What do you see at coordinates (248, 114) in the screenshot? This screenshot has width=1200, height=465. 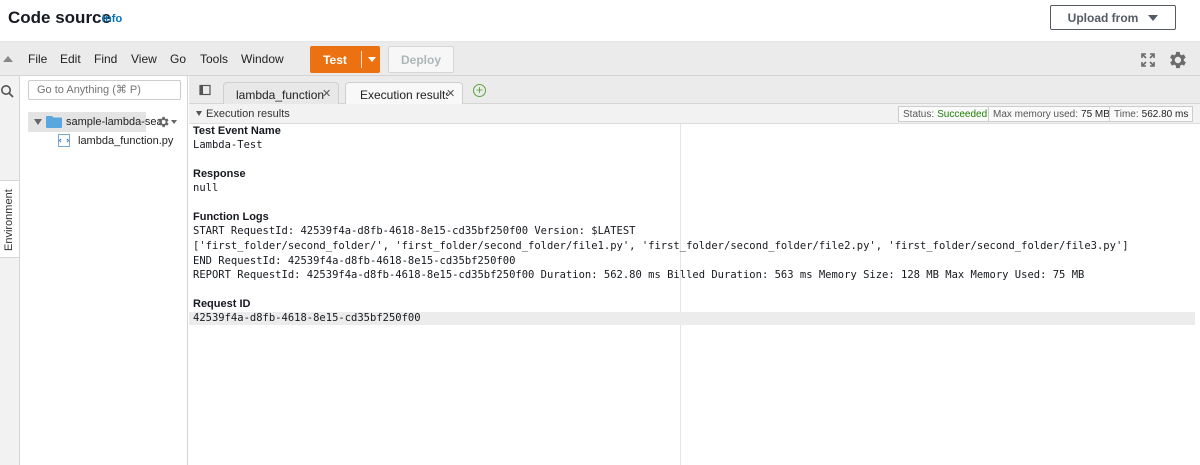 I see `execution-results-title: Execution results` at bounding box center [248, 114].